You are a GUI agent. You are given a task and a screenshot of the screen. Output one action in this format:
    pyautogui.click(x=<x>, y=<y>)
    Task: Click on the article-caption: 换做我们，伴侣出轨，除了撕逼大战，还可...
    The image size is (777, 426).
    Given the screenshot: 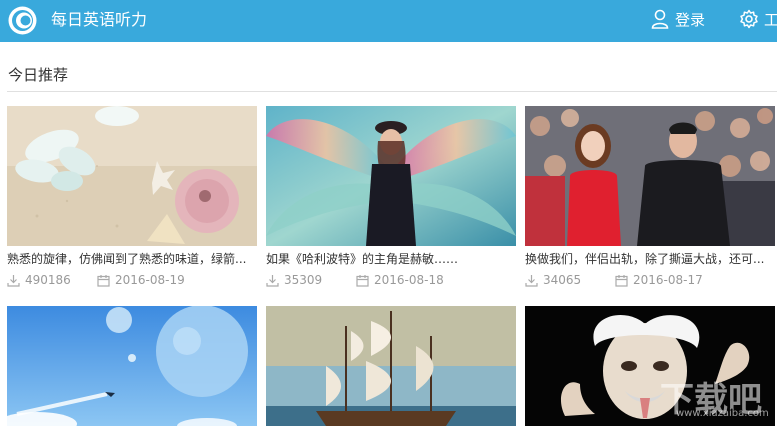 What is the action you would take?
    pyautogui.click(x=650, y=259)
    